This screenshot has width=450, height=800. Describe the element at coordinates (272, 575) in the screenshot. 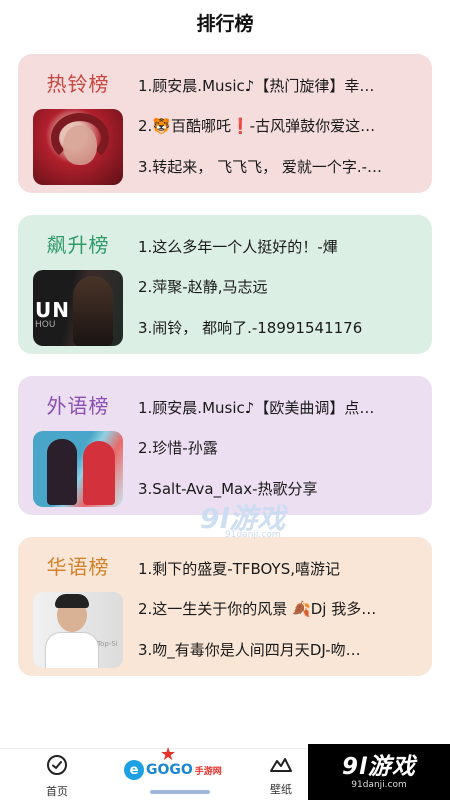

I see `song-item: 1.剩下的盛夏-TFBOYS,嘻游记` at that location.